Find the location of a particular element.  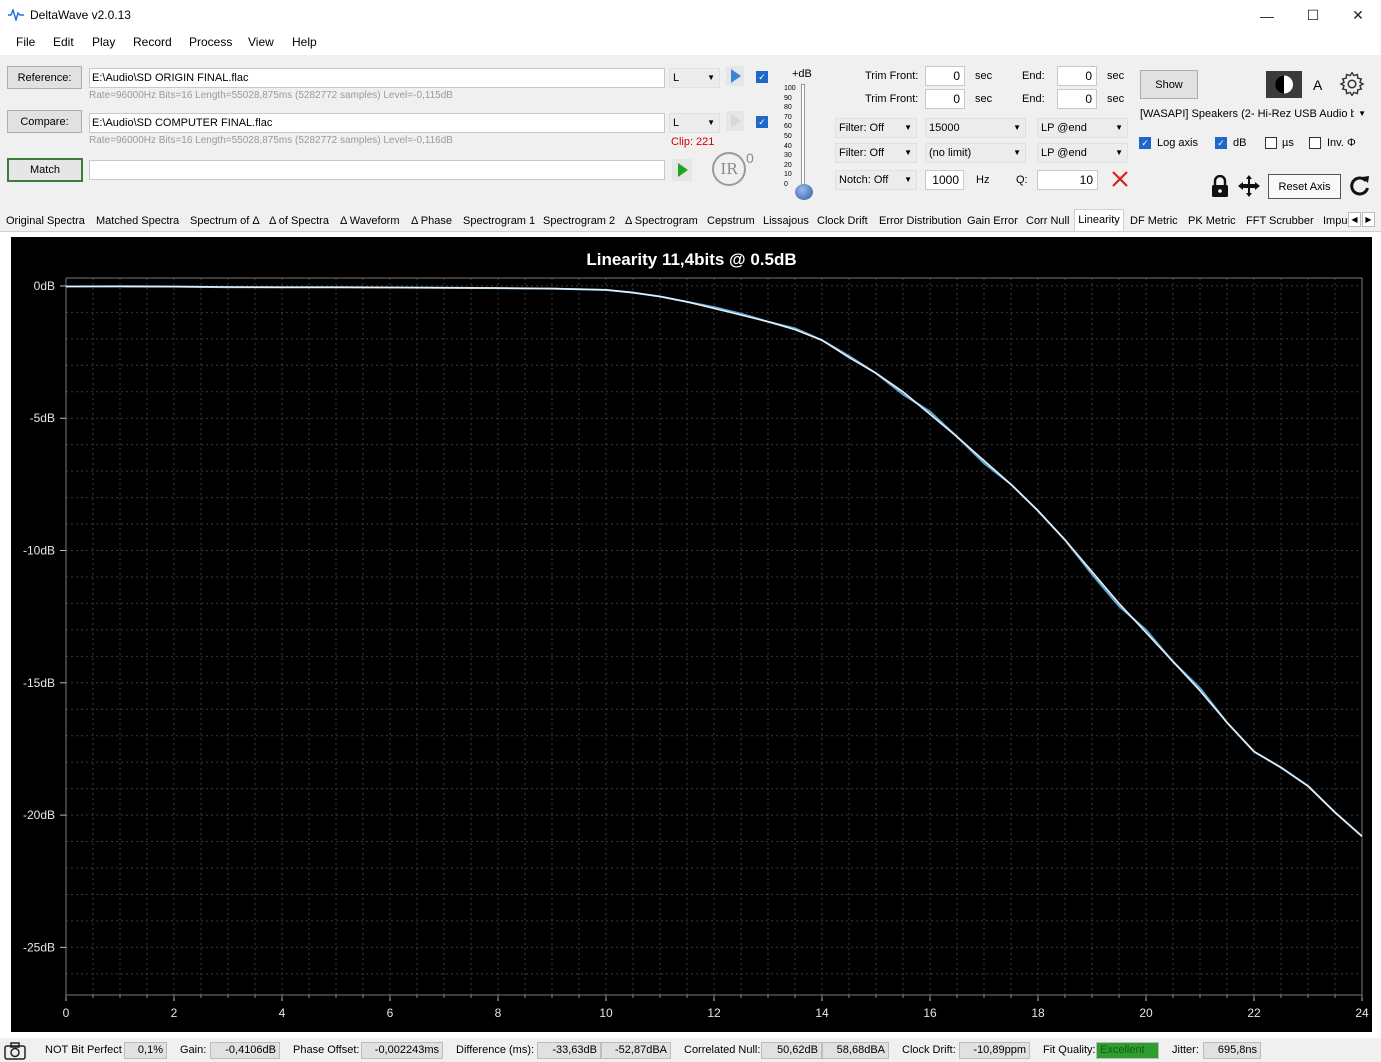

tab-spectrogram-1: Spectrogram 1 is located at coordinates (499, 222).